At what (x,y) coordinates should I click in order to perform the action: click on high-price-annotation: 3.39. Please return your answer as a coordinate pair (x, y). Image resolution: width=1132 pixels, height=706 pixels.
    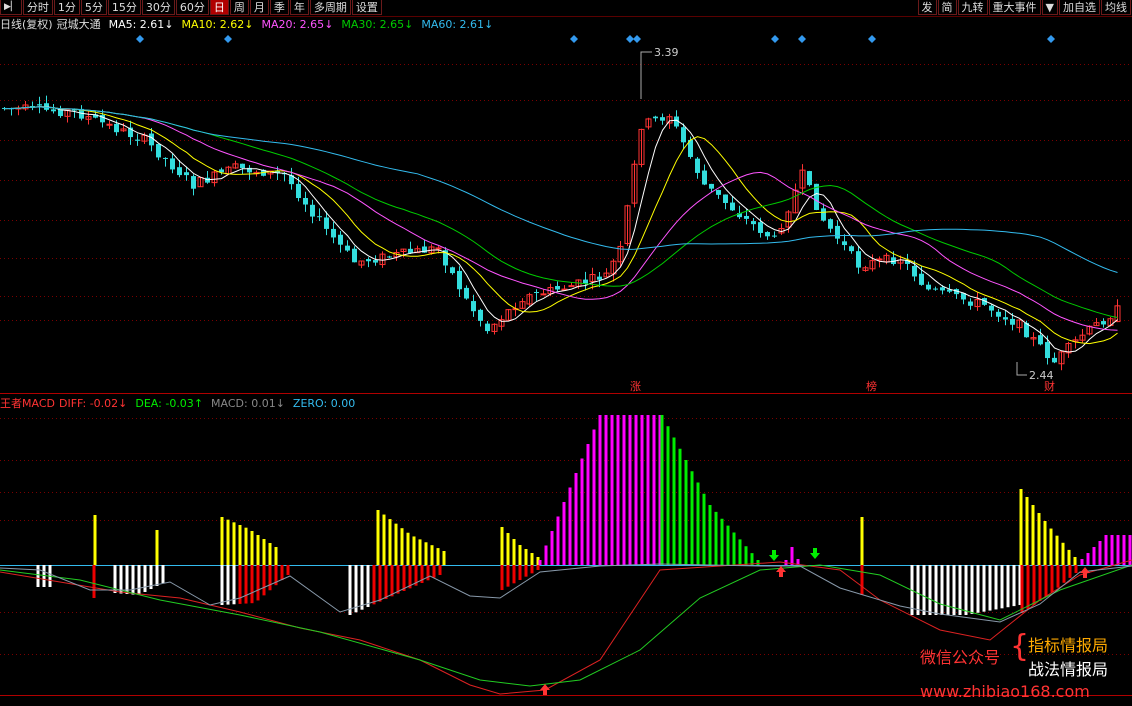
    Looking at the image, I should click on (659, 72).